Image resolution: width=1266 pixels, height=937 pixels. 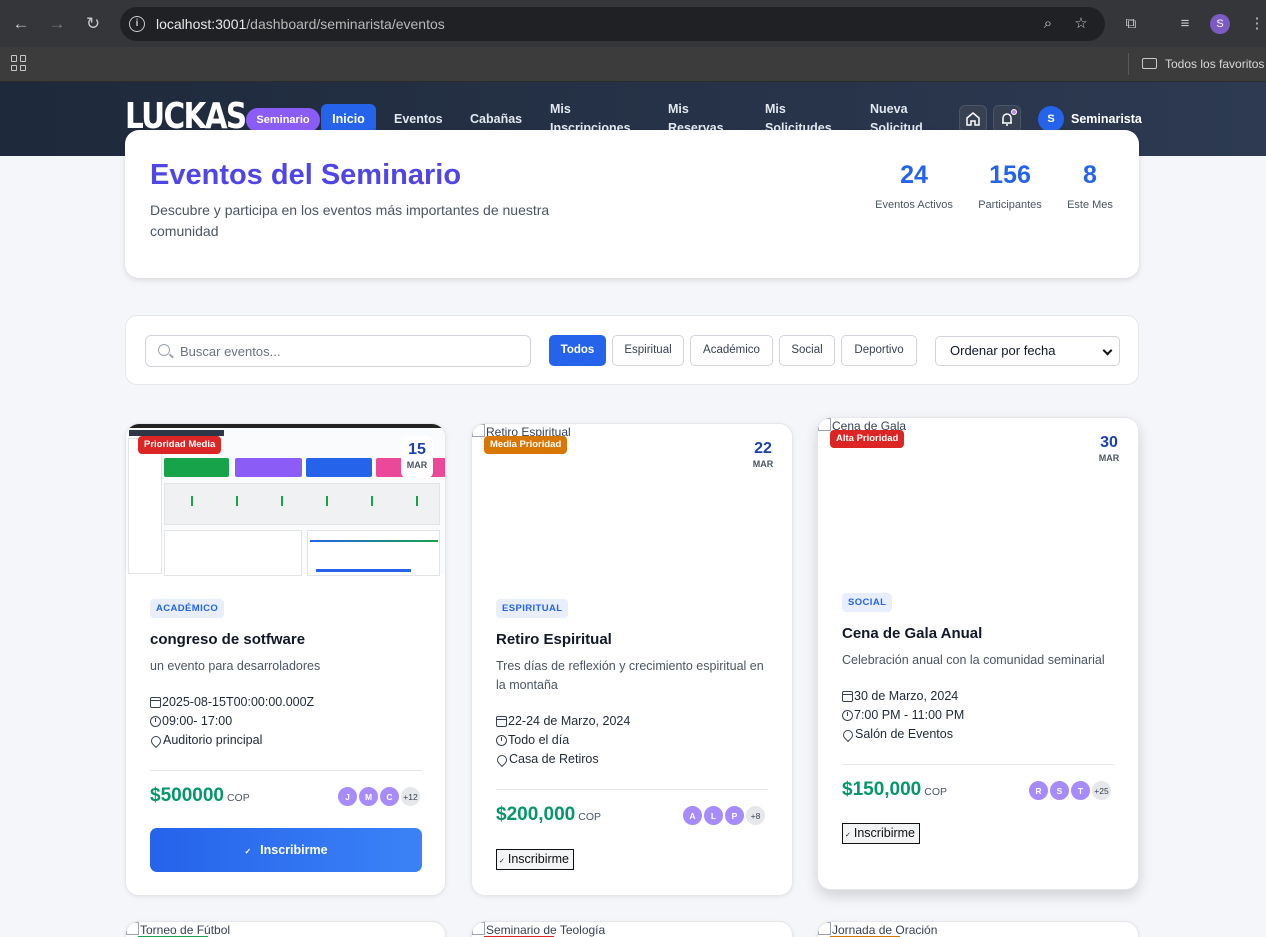 I want to click on event-location: Casa de Retiros, so click(x=554, y=759).